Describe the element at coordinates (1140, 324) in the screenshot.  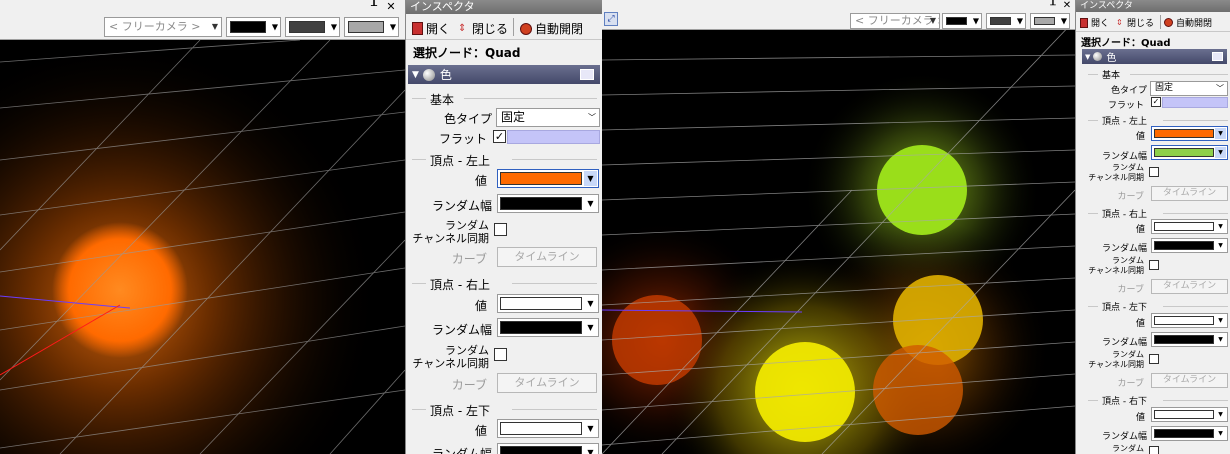
I see `value-label: 値` at that location.